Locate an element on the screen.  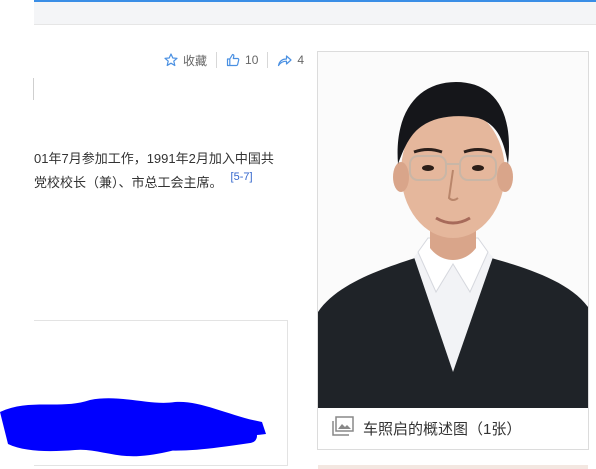
album-caption: 车照启的概述图（1张） is located at coordinates (453, 428).